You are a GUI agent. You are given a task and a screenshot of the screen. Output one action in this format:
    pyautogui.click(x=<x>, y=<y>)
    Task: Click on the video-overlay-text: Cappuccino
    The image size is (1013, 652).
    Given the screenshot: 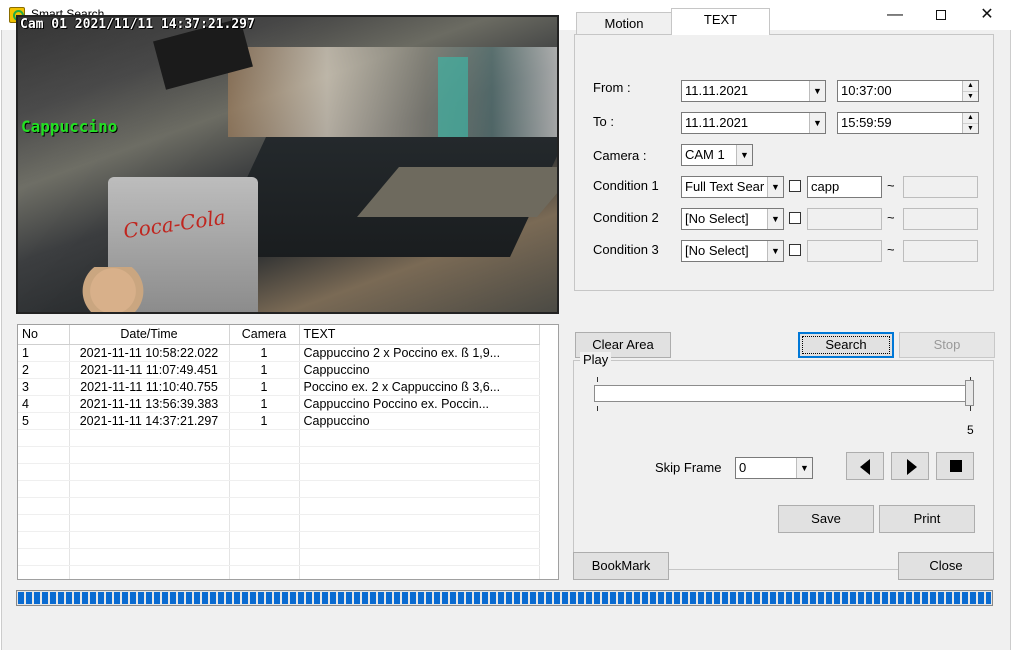 What is the action you would take?
    pyautogui.click(x=69, y=126)
    